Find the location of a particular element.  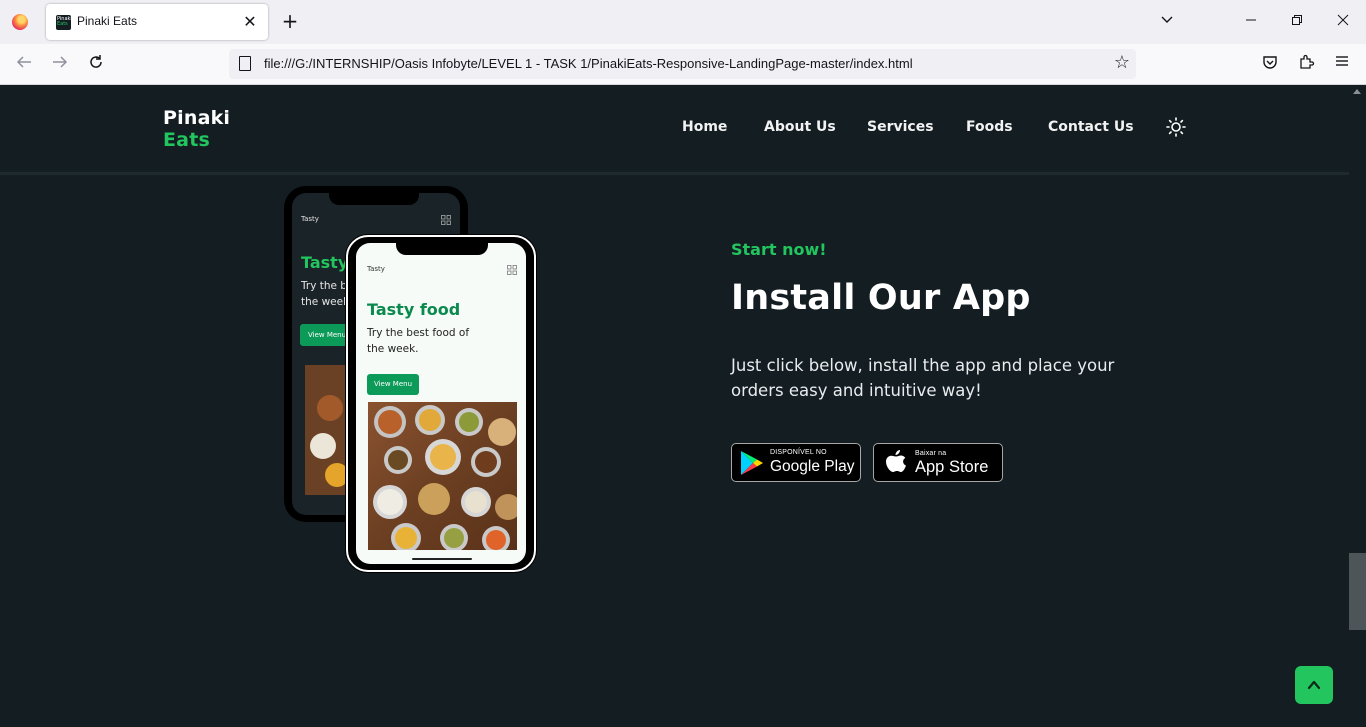

phone-back-brand: Tasty is located at coordinates (310, 219).